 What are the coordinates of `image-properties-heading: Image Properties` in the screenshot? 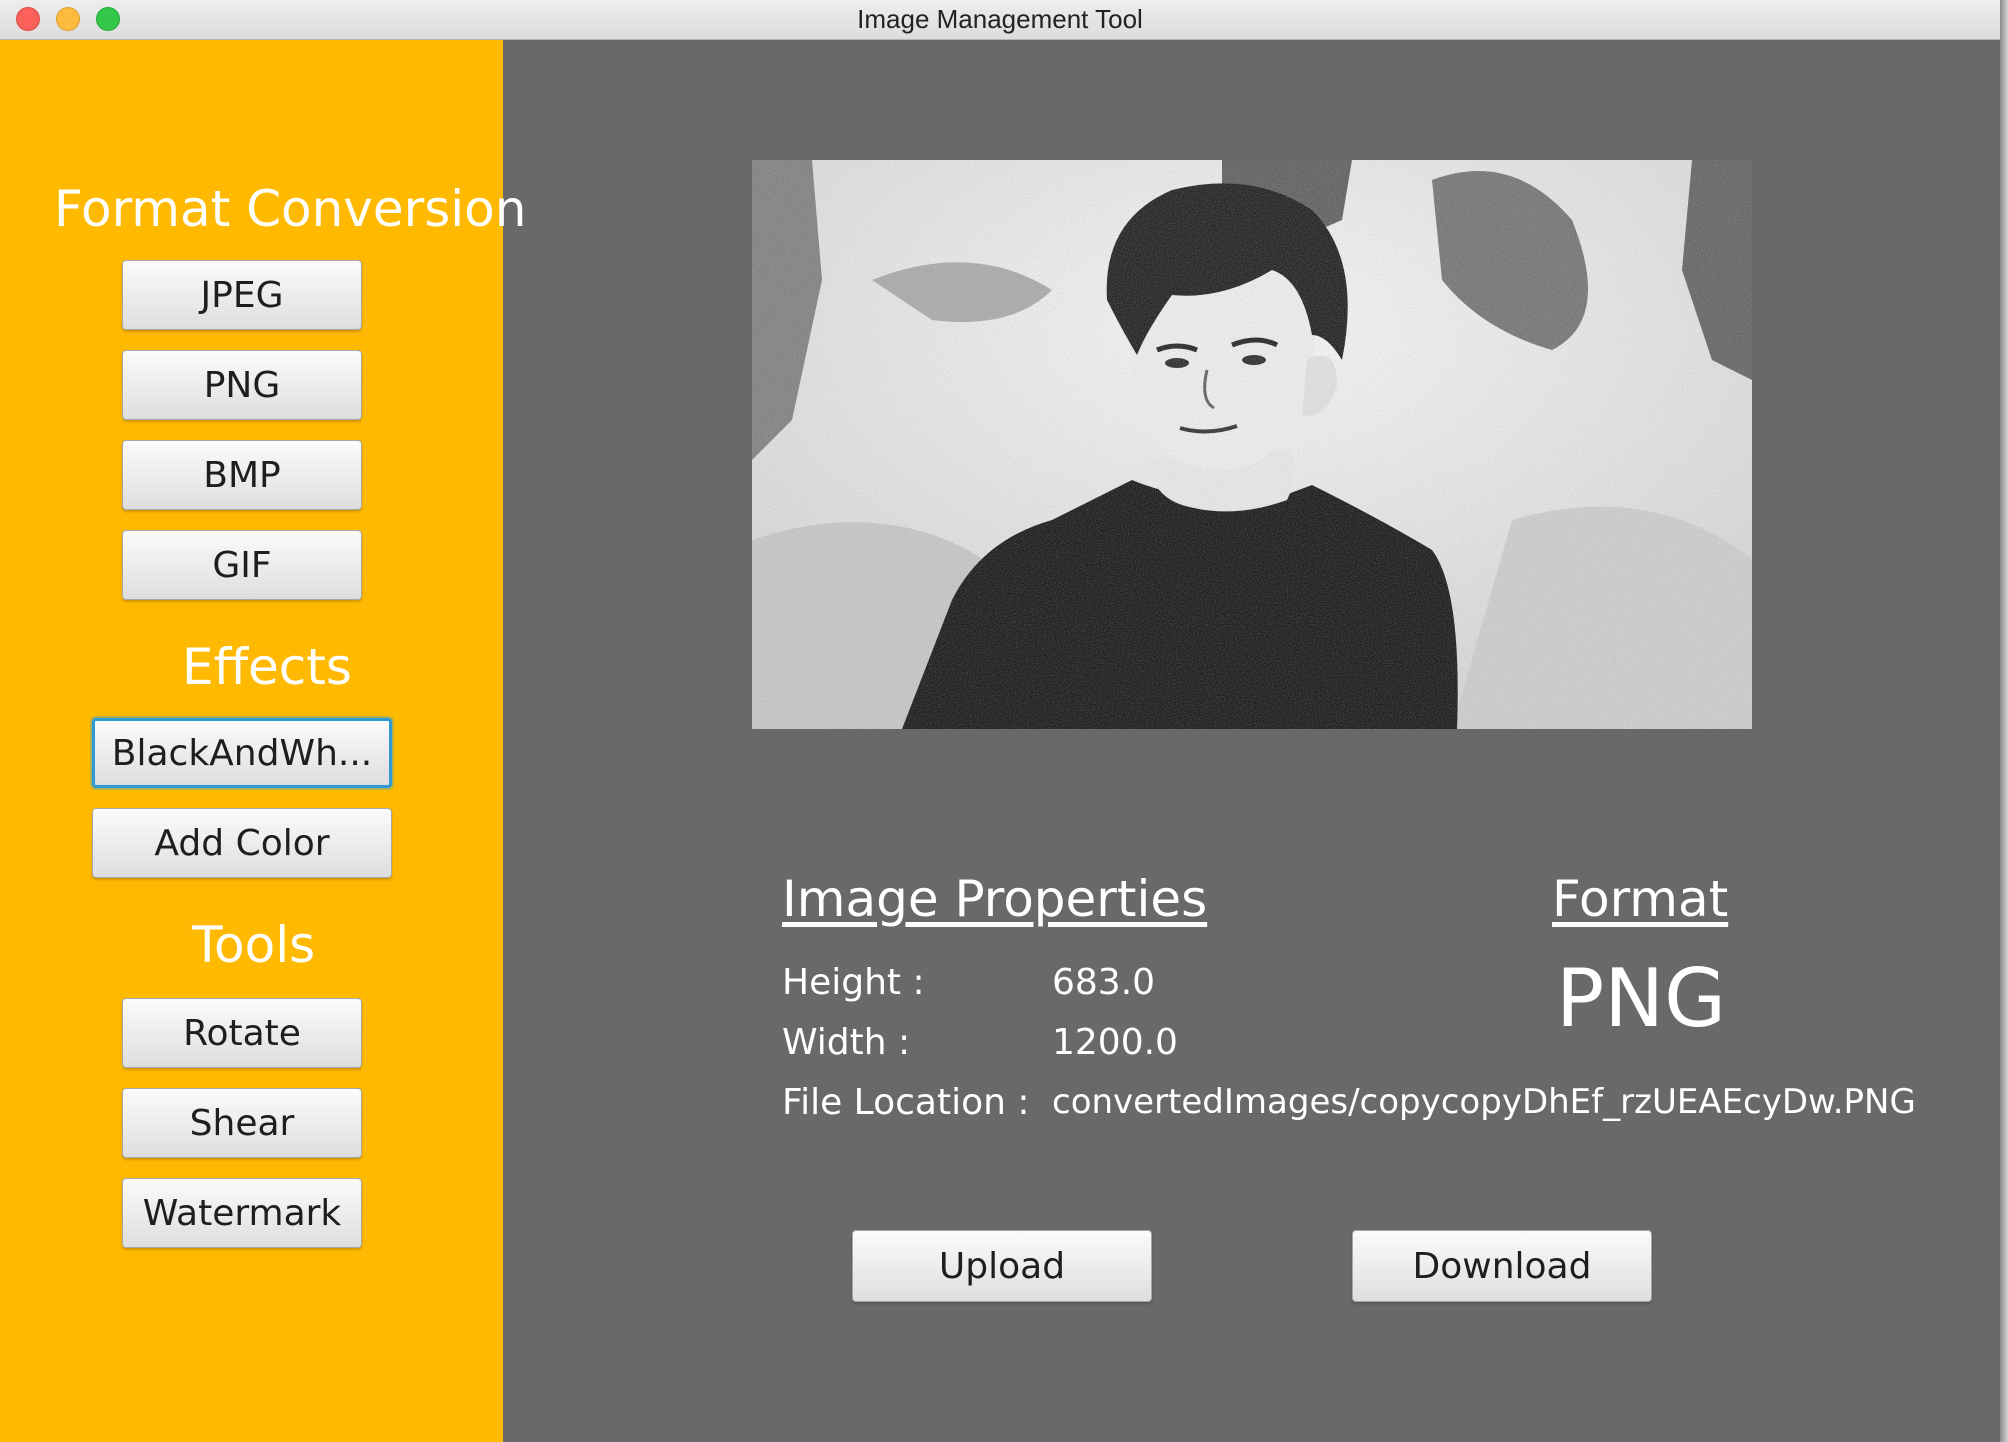 It's located at (995, 899).